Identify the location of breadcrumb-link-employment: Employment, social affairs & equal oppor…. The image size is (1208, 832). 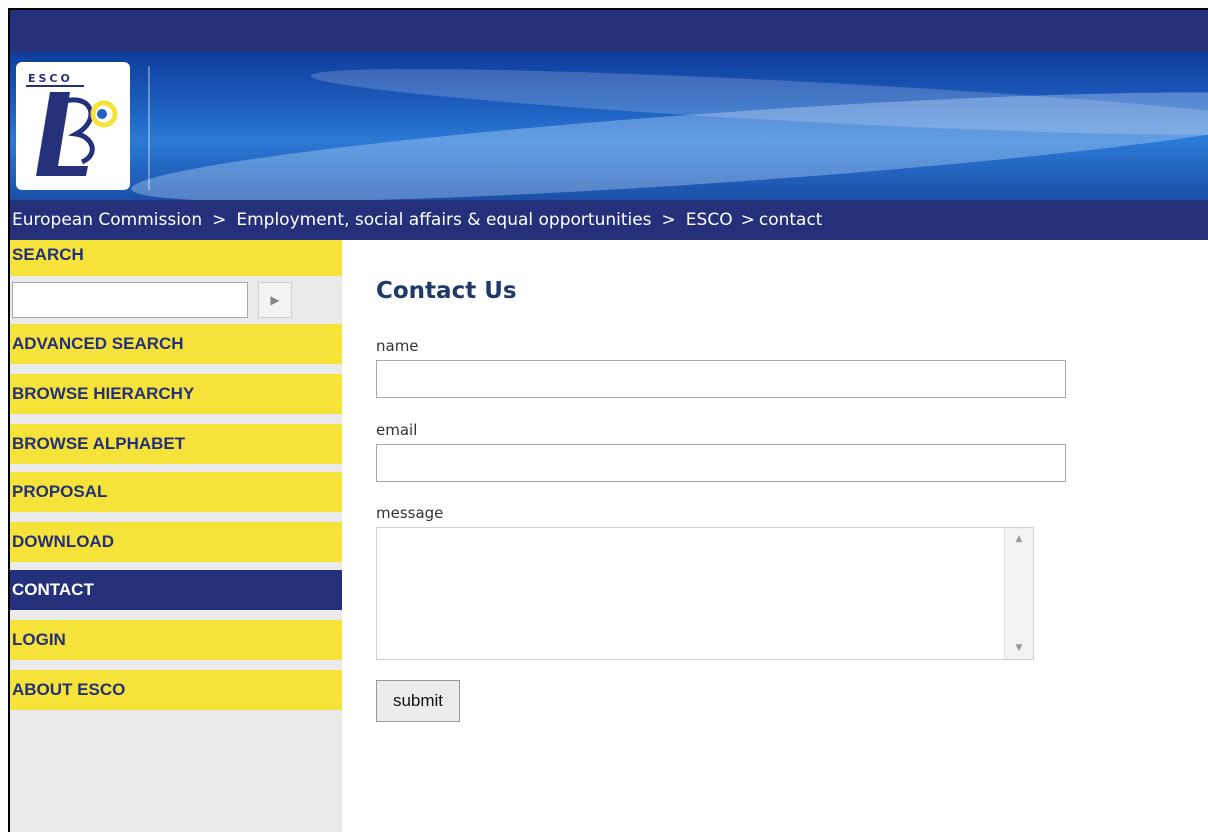
(443, 220).